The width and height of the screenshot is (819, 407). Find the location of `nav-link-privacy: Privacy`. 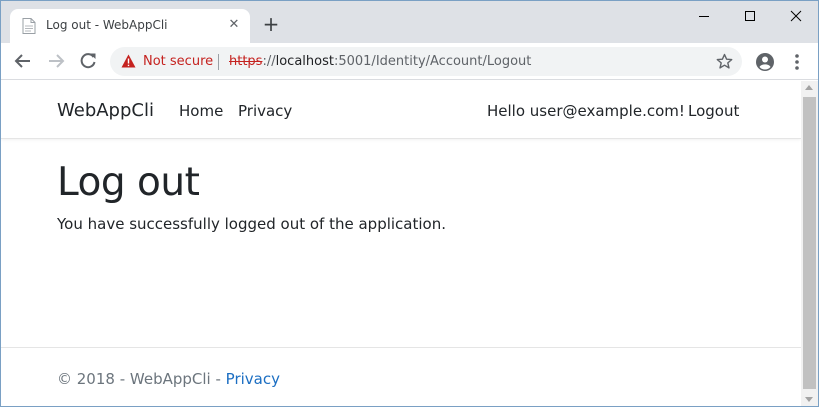

nav-link-privacy: Privacy is located at coordinates (265, 111).